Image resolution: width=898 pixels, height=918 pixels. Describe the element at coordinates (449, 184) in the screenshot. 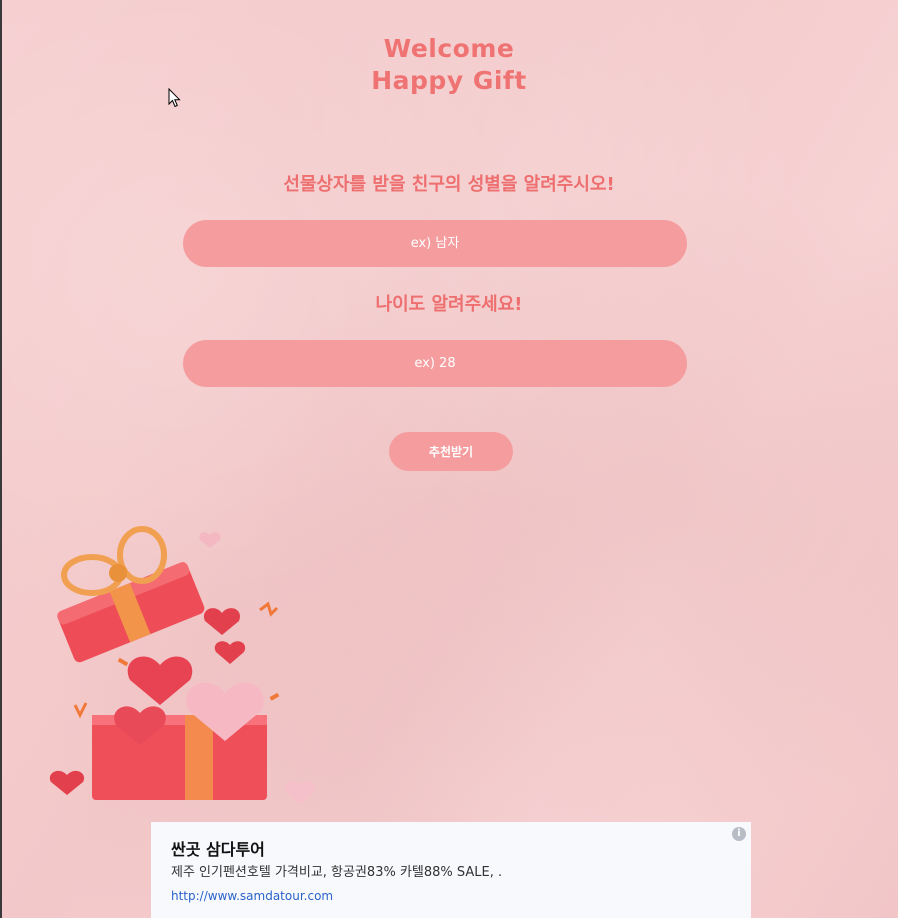

I see `gender-question: 선물상자를 받을 친구의 성별을 알려주시오!` at that location.